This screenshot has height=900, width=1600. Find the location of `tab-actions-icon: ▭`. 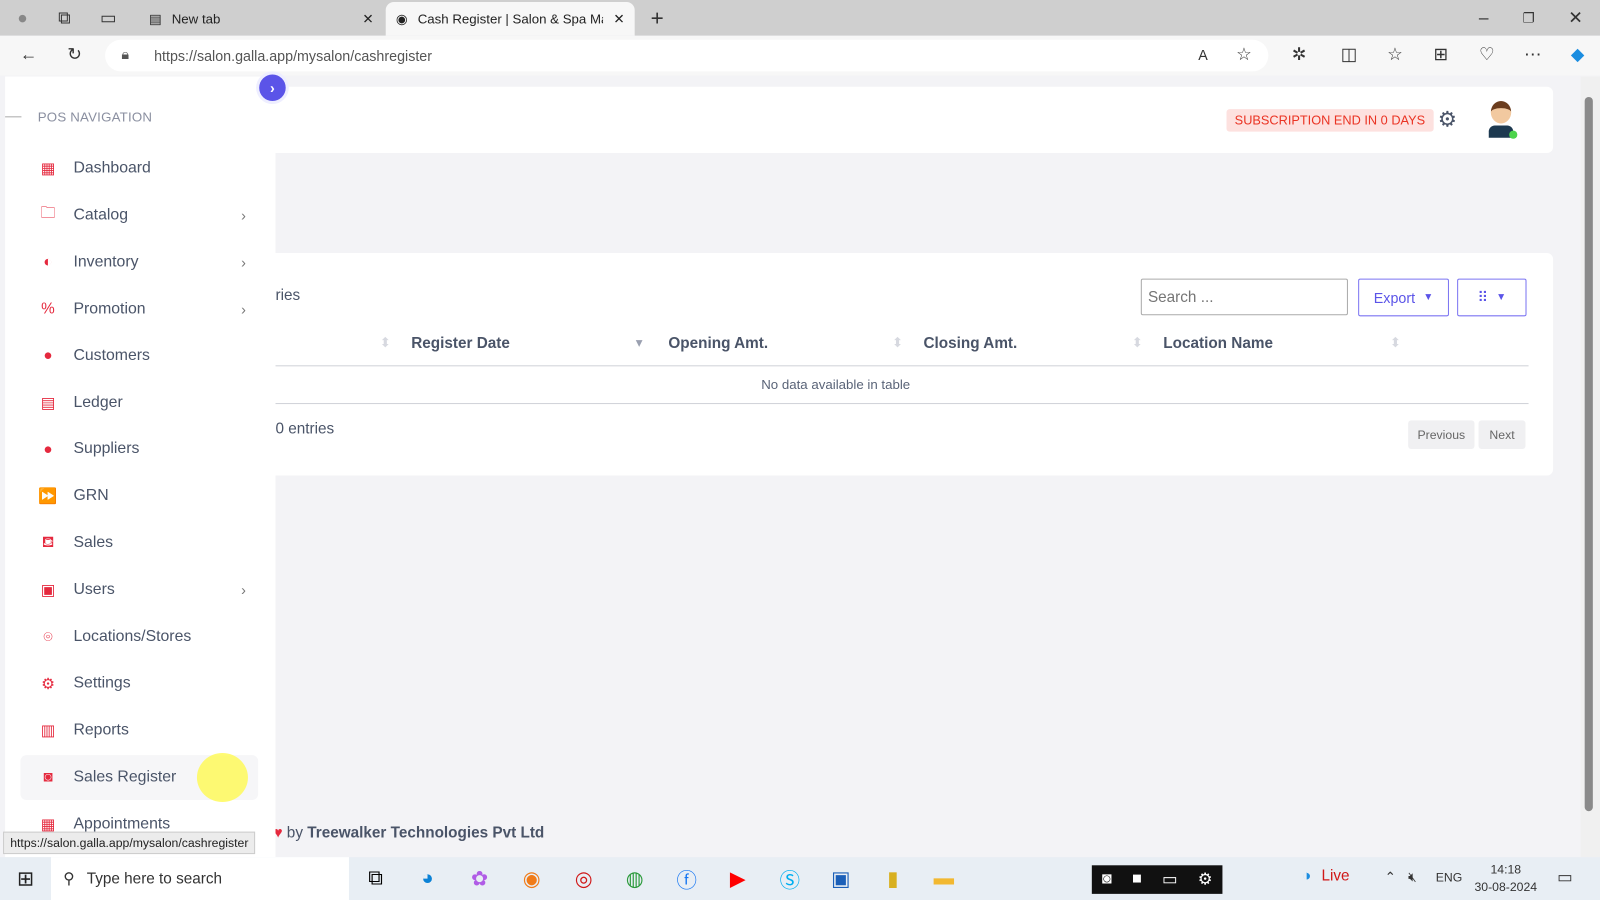

tab-actions-icon: ▭ is located at coordinates (108, 18).